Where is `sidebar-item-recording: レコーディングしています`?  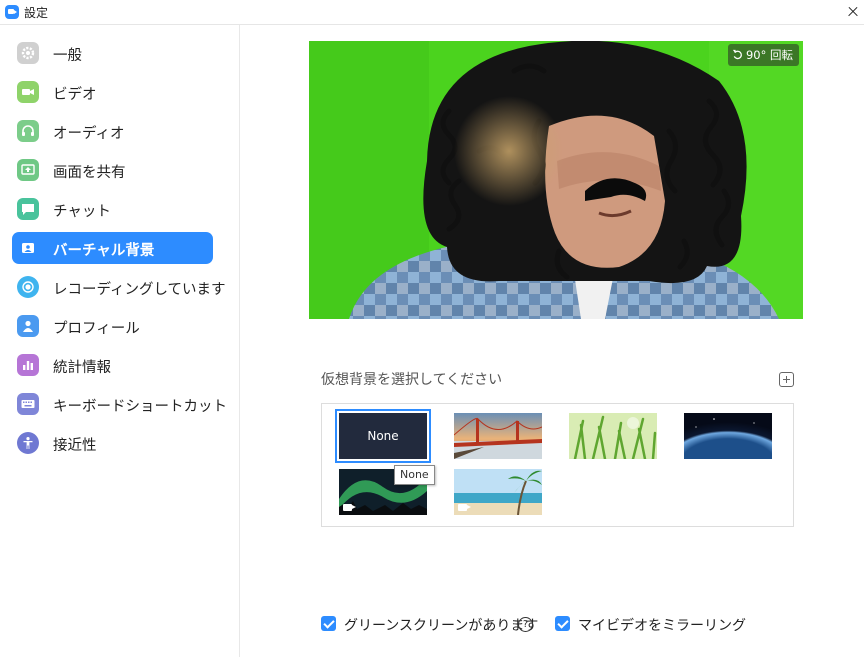 sidebar-item-recording: レコーディングしています is located at coordinates (119, 287).